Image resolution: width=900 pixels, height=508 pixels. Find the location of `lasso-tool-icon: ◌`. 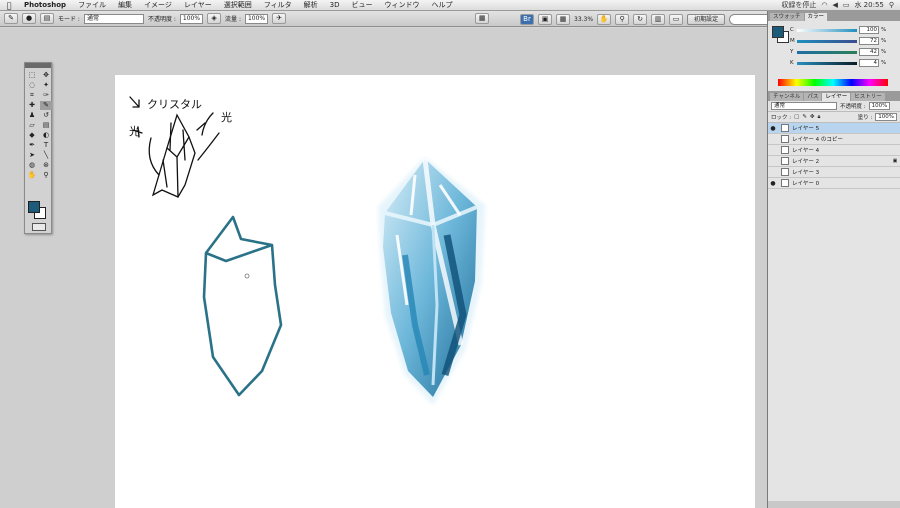

lasso-tool-icon: ◌ is located at coordinates (32, 85).